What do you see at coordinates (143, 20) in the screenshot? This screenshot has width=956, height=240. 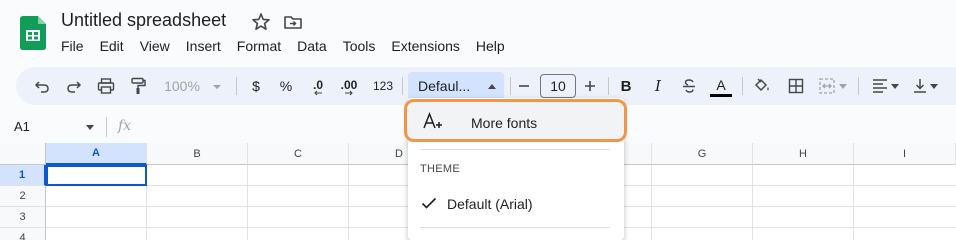 I see `document-title: Untitled spreadsheet` at bounding box center [143, 20].